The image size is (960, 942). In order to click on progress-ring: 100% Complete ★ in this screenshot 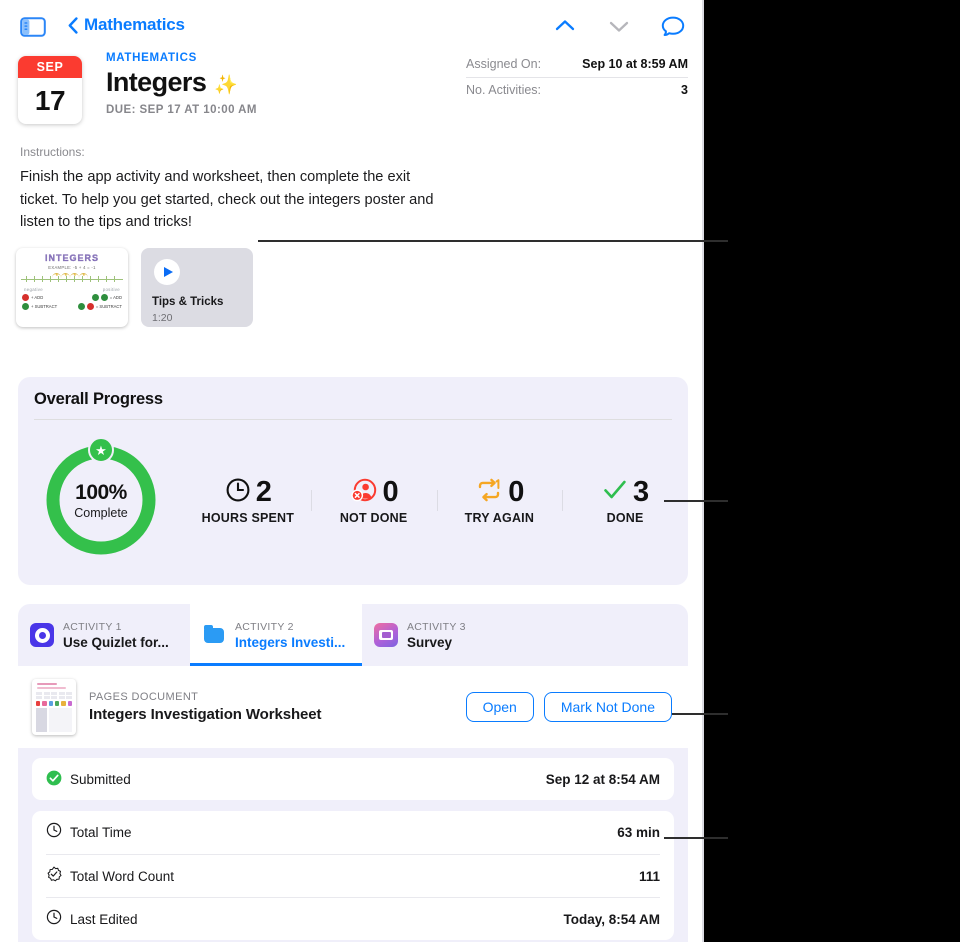, I will do `click(101, 497)`.